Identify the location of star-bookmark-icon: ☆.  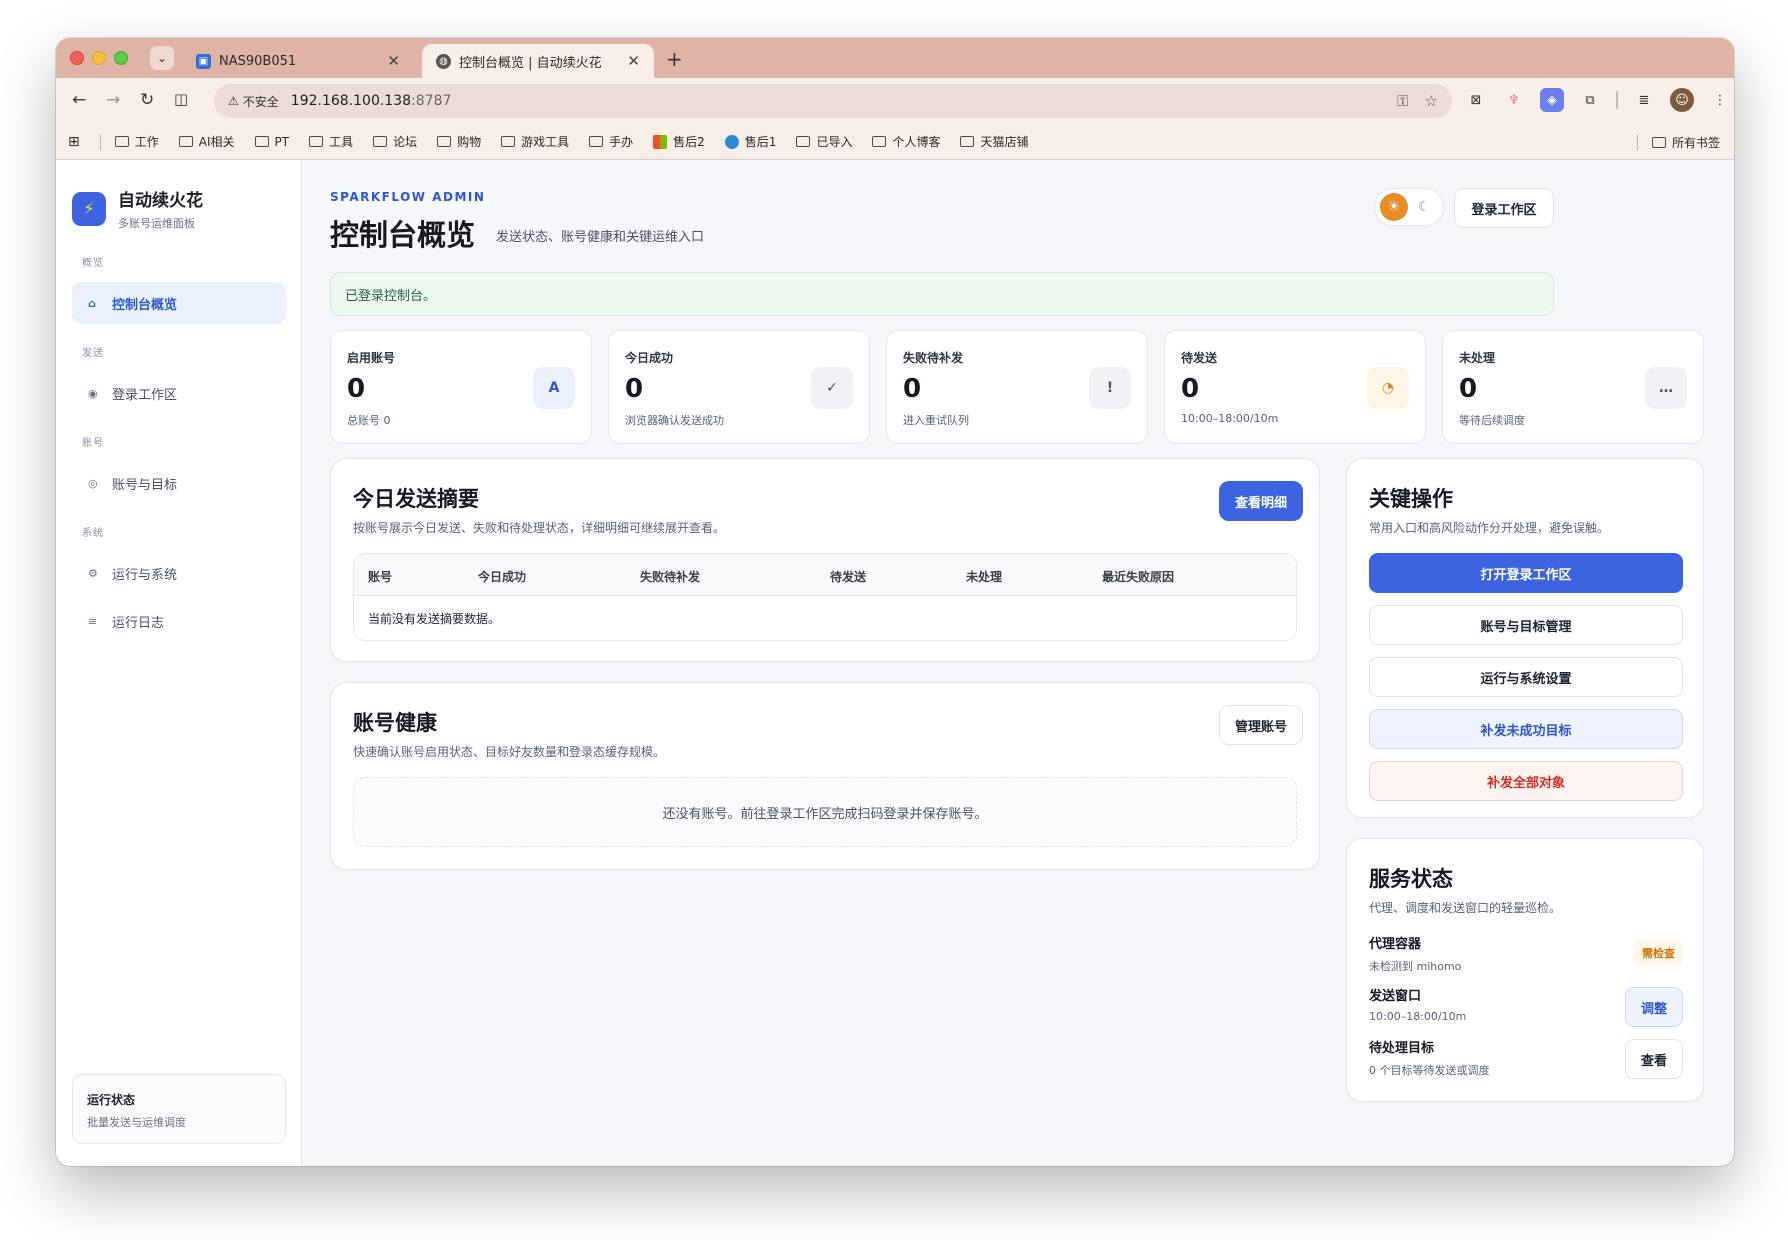
(1431, 101).